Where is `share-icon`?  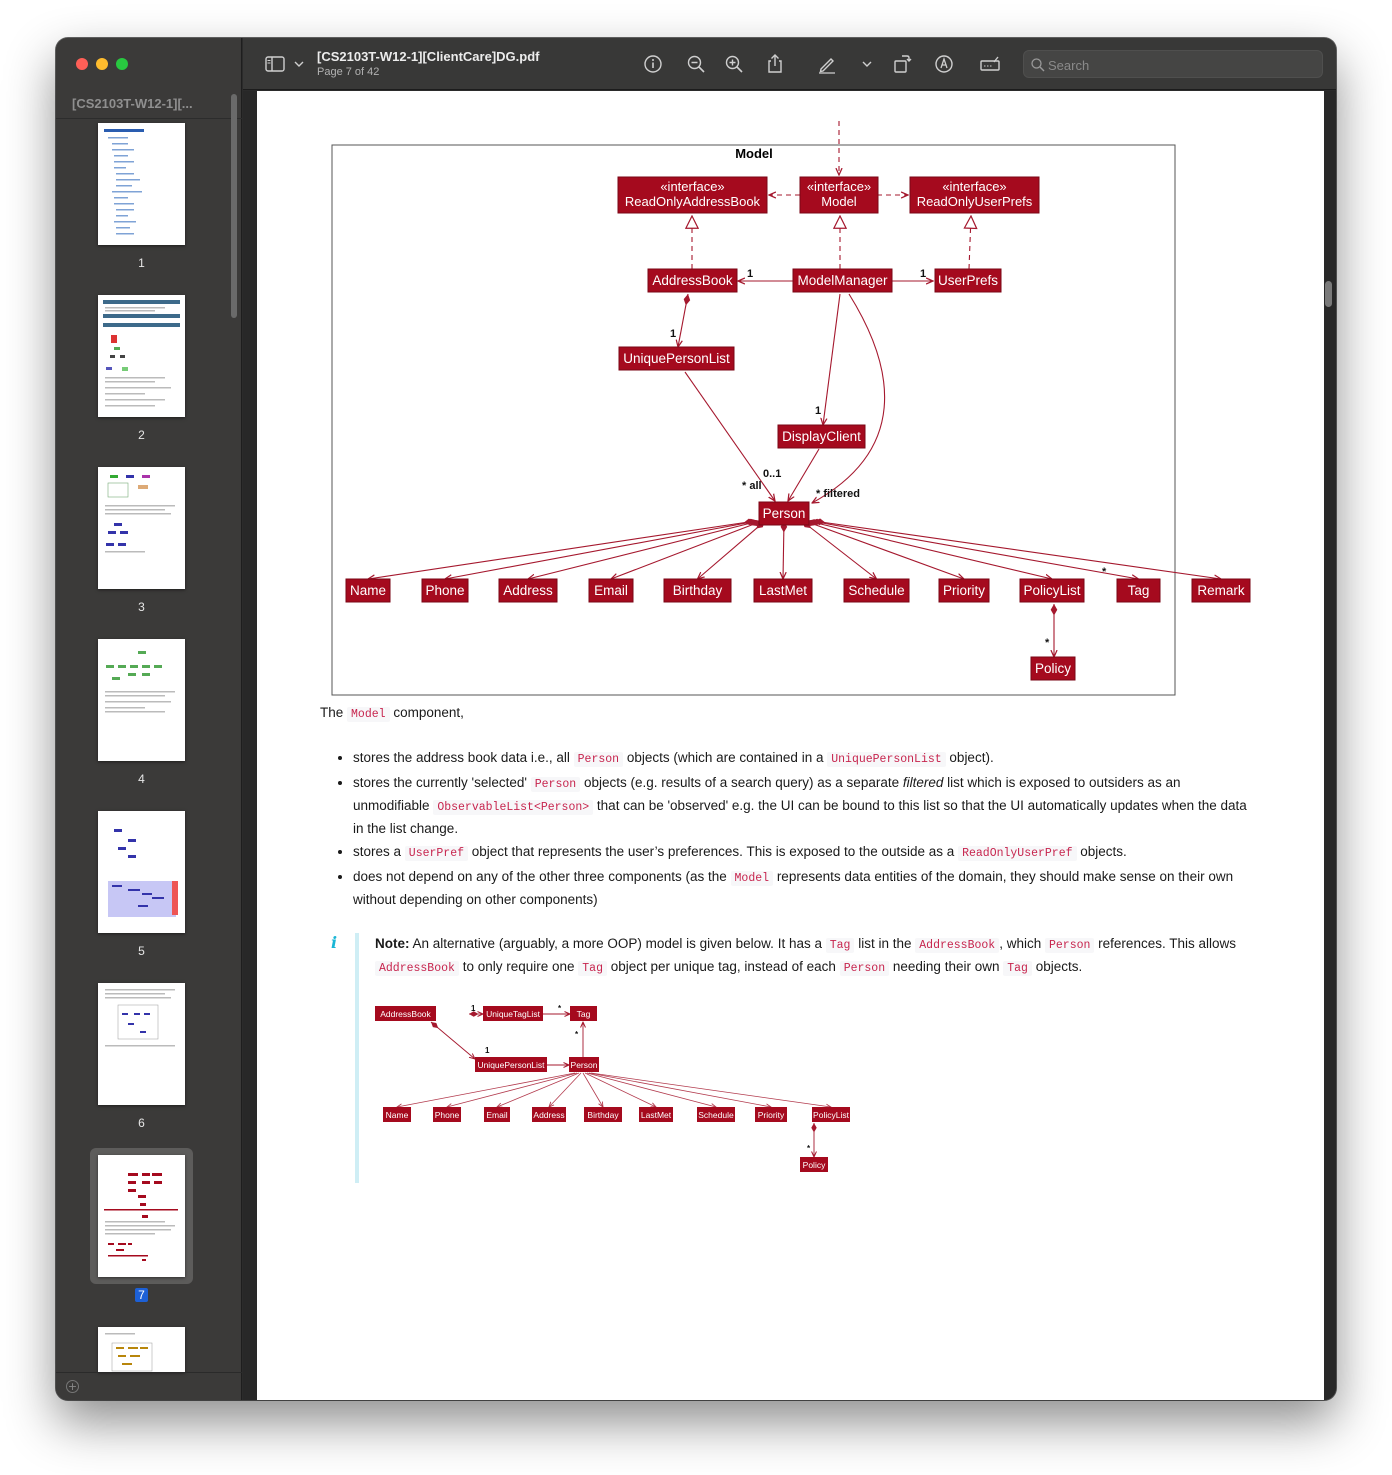 share-icon is located at coordinates (775, 64).